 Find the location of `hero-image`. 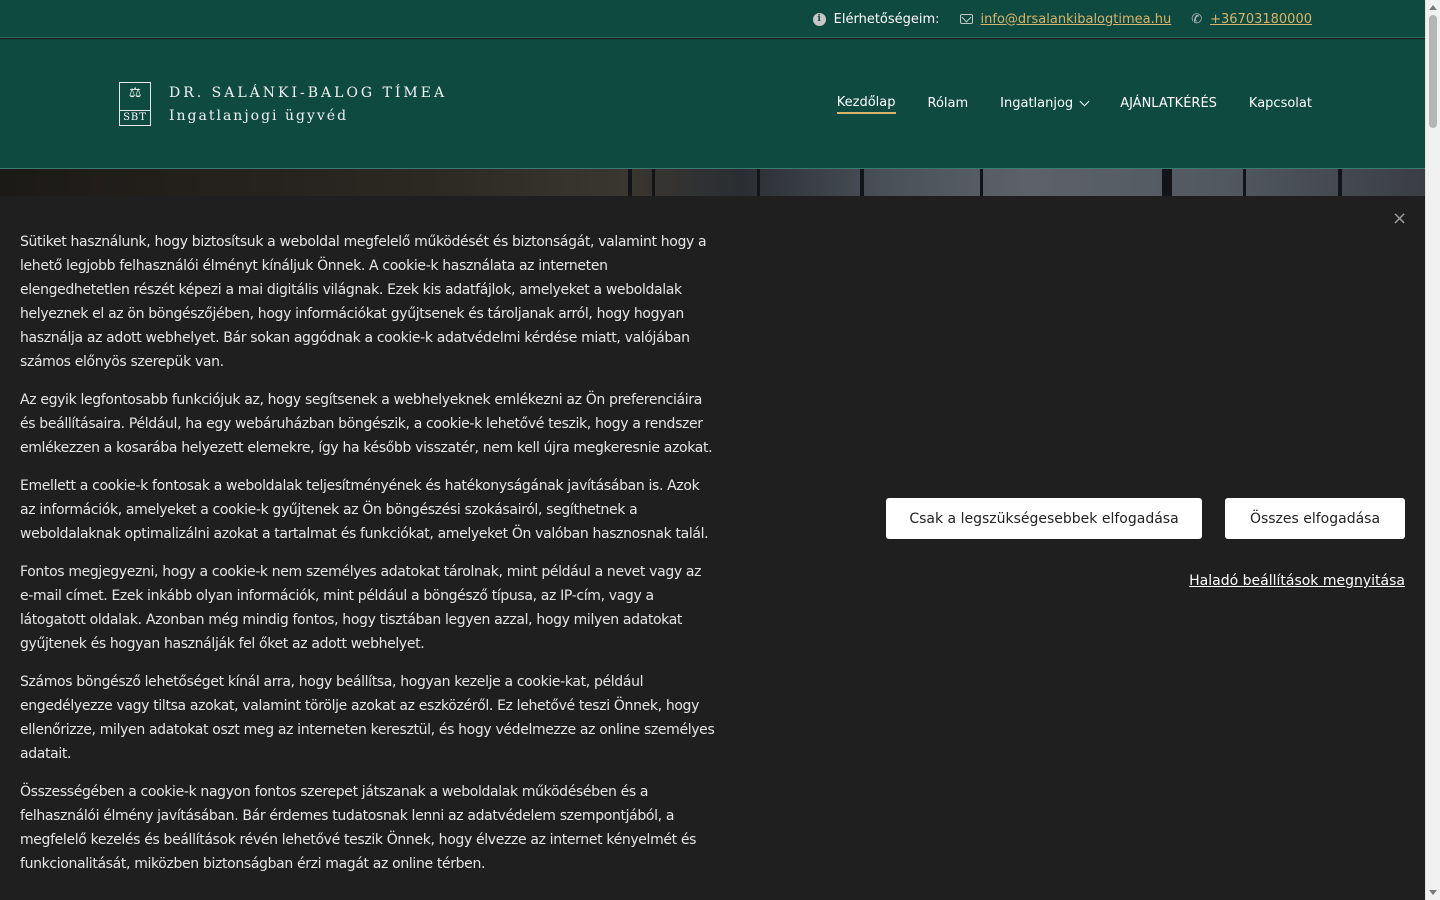

hero-image is located at coordinates (712, 184).